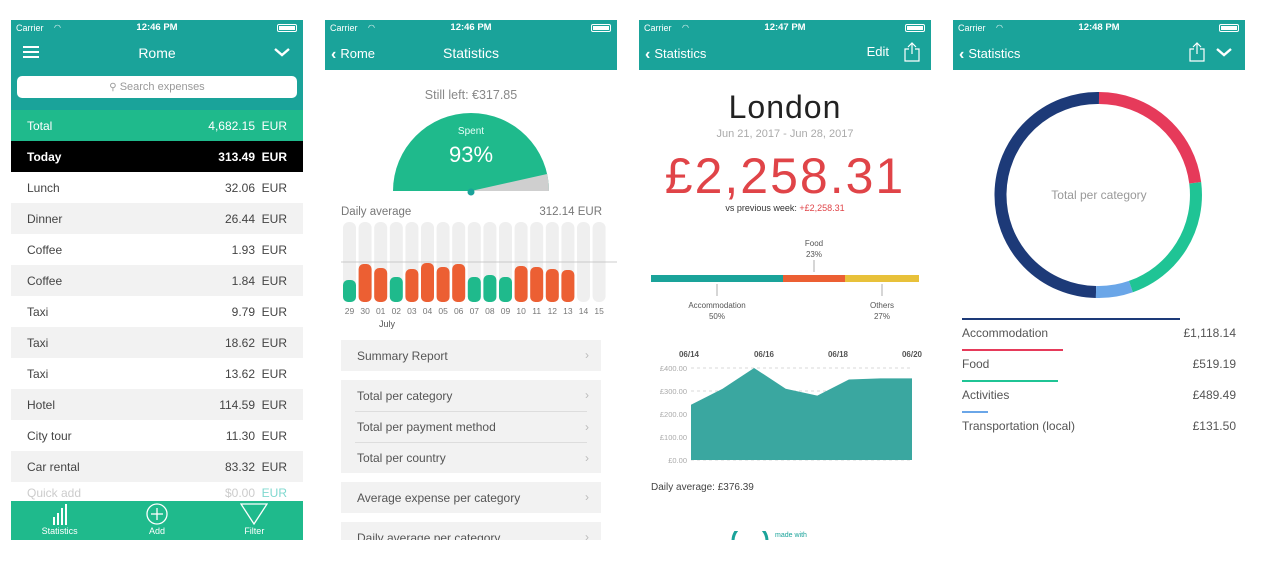 The width and height of the screenshot is (1280, 576). I want to click on daily-bar-chart: 29 30 01 02 03 04 05 06 07 08 09 10 11 12 13 14 15 July, so click(479, 275).